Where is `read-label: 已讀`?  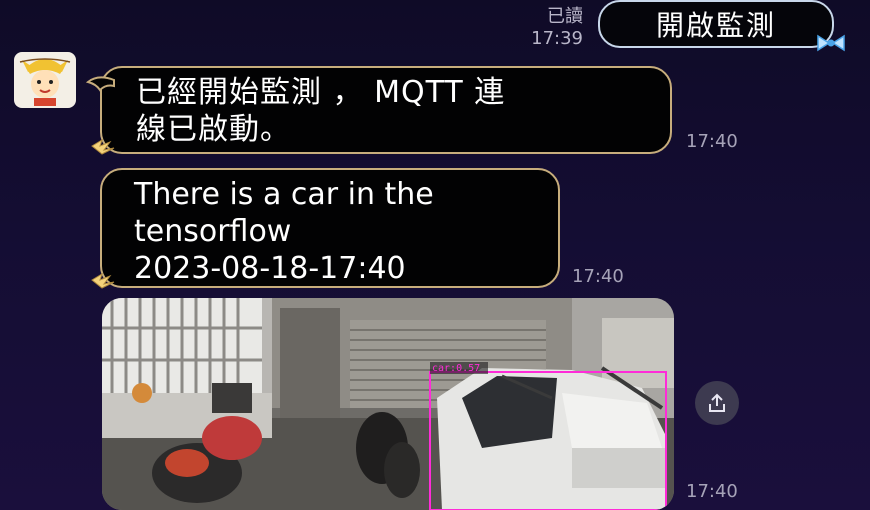 read-label: 已讀 is located at coordinates (565, 16).